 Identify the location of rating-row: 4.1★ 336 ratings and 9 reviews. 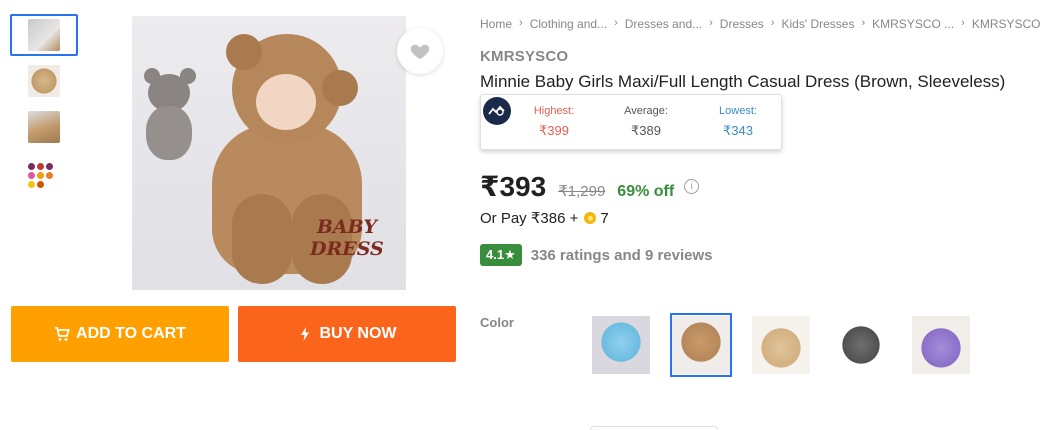
(596, 255).